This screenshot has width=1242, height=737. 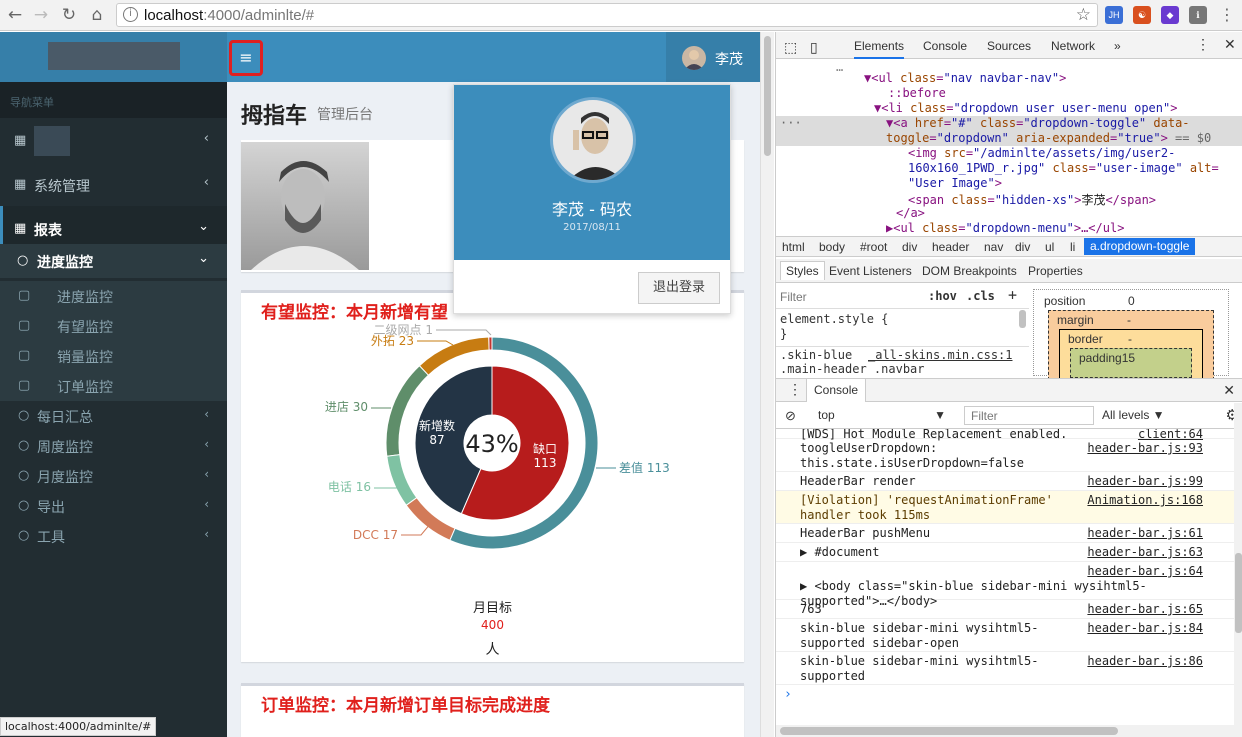 What do you see at coordinates (1072, 247) in the screenshot?
I see `crumb: li` at bounding box center [1072, 247].